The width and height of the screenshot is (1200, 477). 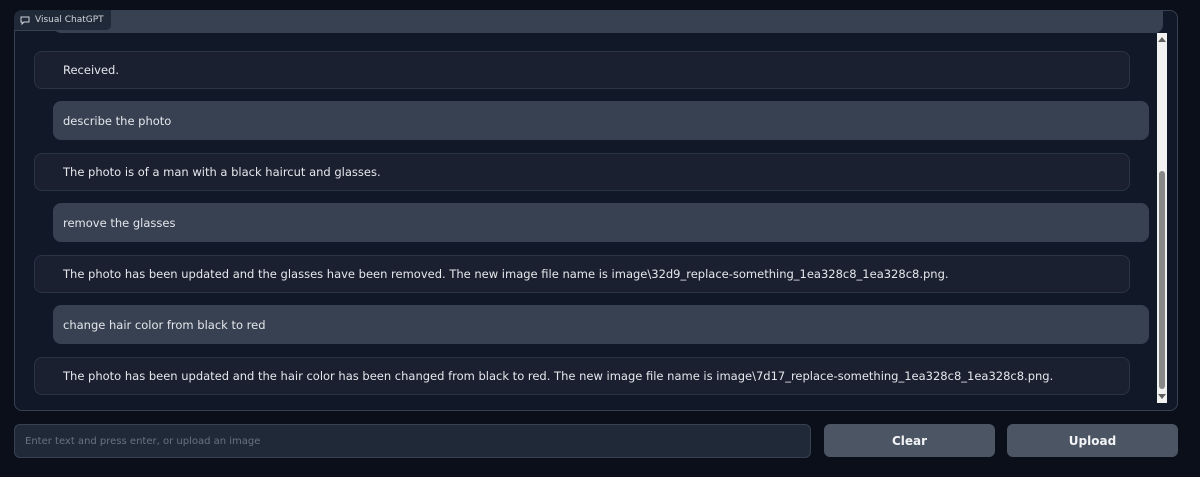 What do you see at coordinates (1162, 280) in the screenshot?
I see `scrollbar-thumb` at bounding box center [1162, 280].